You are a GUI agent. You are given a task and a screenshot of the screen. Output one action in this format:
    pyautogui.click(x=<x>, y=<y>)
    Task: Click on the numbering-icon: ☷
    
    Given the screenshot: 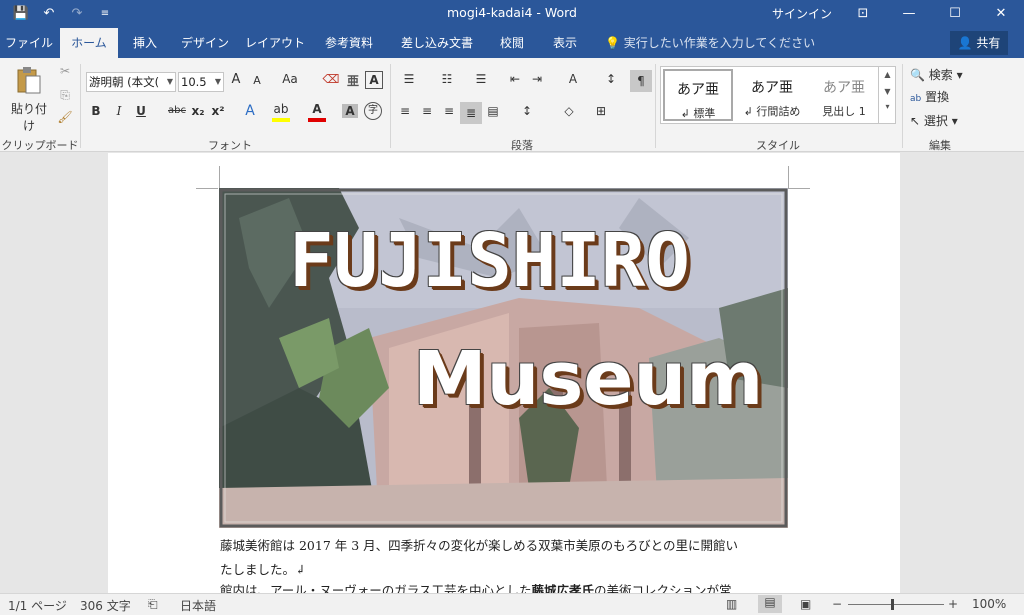 What is the action you would take?
    pyautogui.click(x=447, y=79)
    